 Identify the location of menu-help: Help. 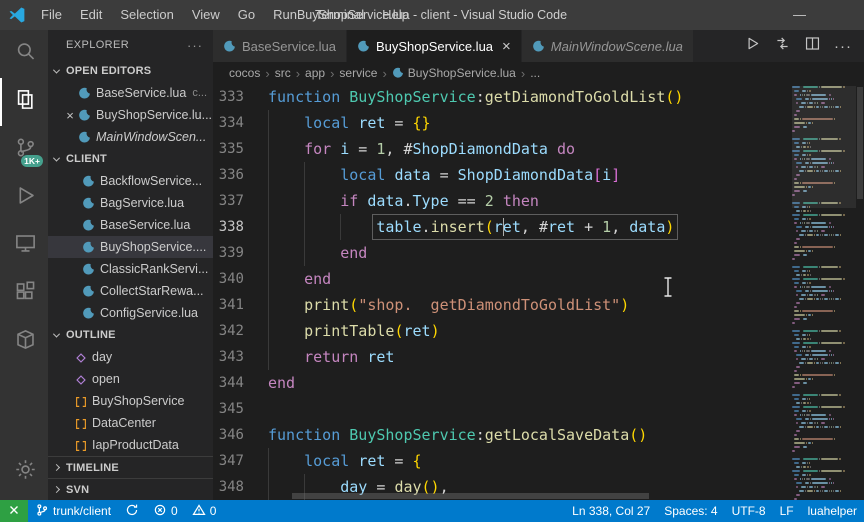
(395, 15).